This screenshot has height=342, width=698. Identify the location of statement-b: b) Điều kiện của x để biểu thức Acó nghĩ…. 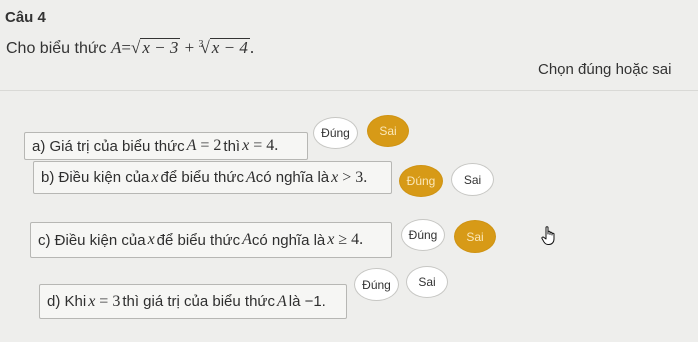
(212, 177).